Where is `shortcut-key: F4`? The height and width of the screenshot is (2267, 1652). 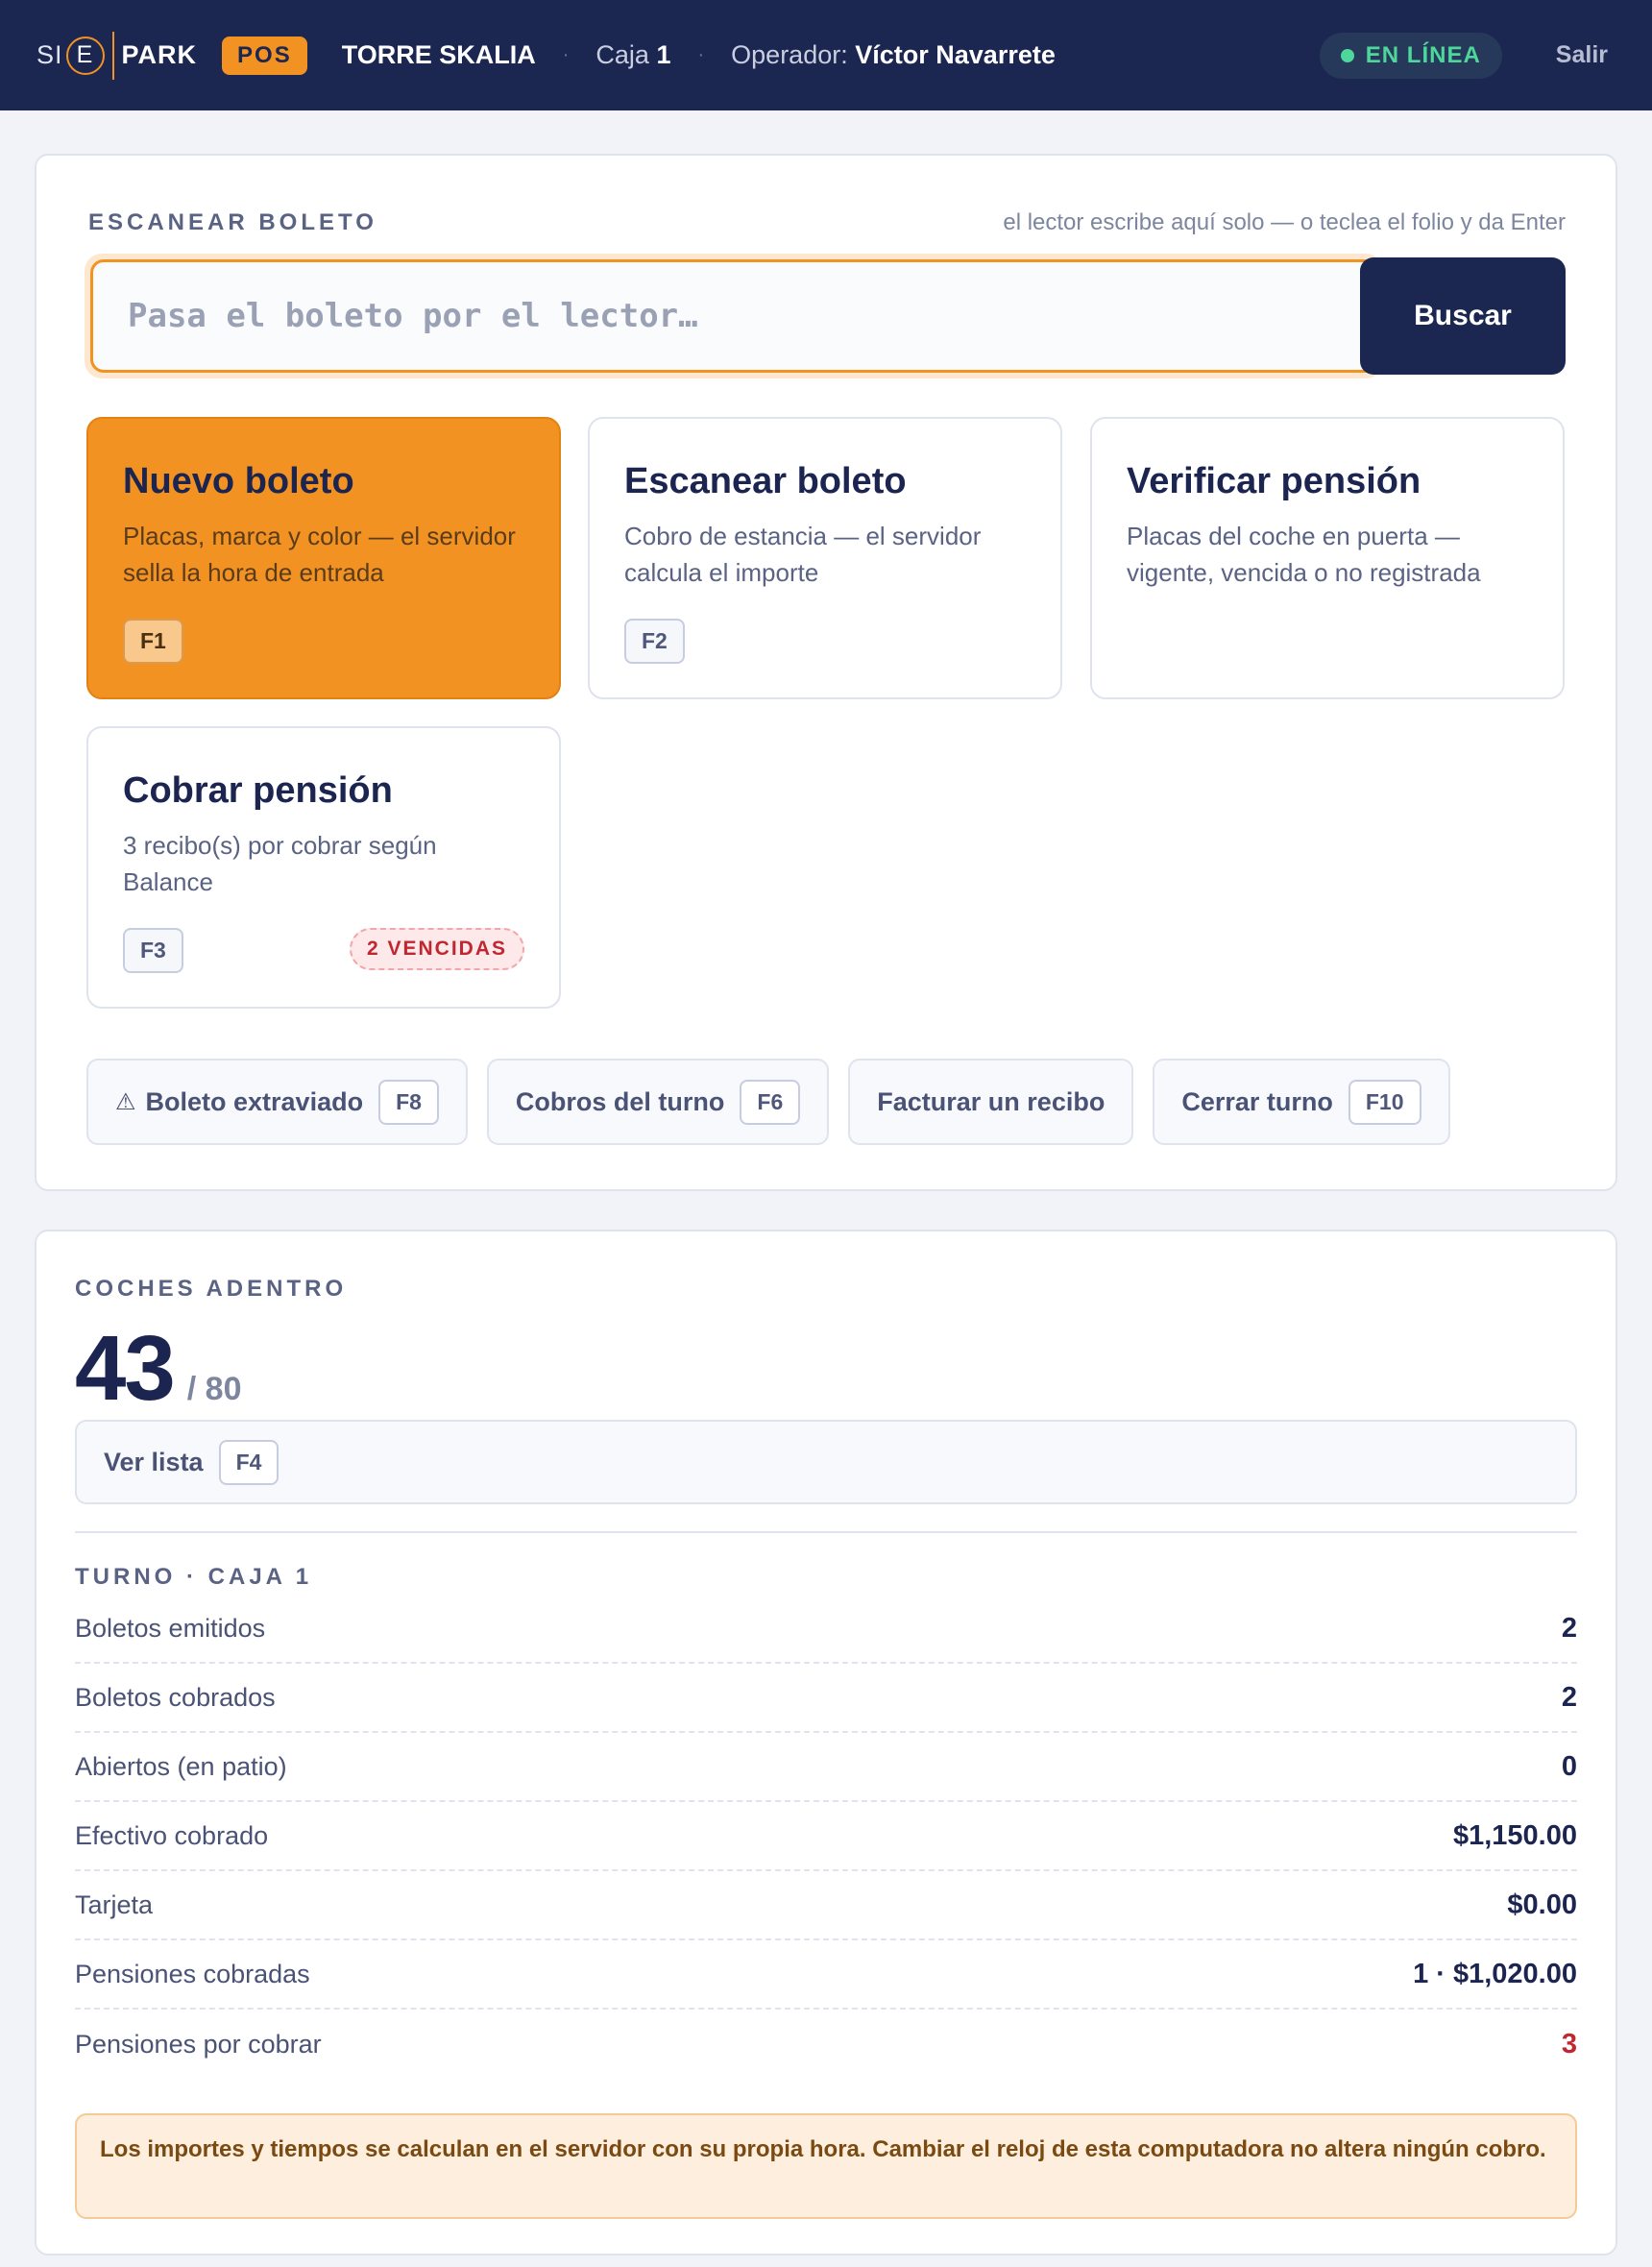
shortcut-key: F4 is located at coordinates (248, 1462).